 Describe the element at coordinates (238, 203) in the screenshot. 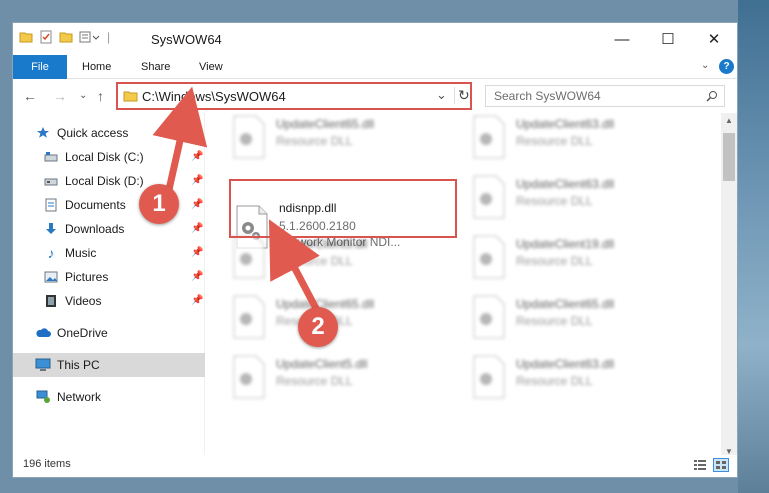

I see `annotation-arrows` at that location.